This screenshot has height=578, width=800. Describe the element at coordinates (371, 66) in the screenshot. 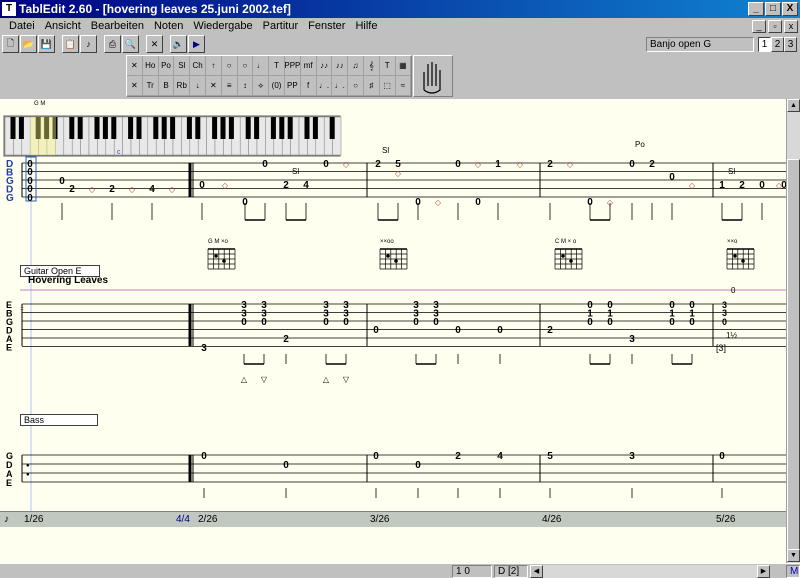

I see `palette-row1-15-icon: 𝄞` at that location.